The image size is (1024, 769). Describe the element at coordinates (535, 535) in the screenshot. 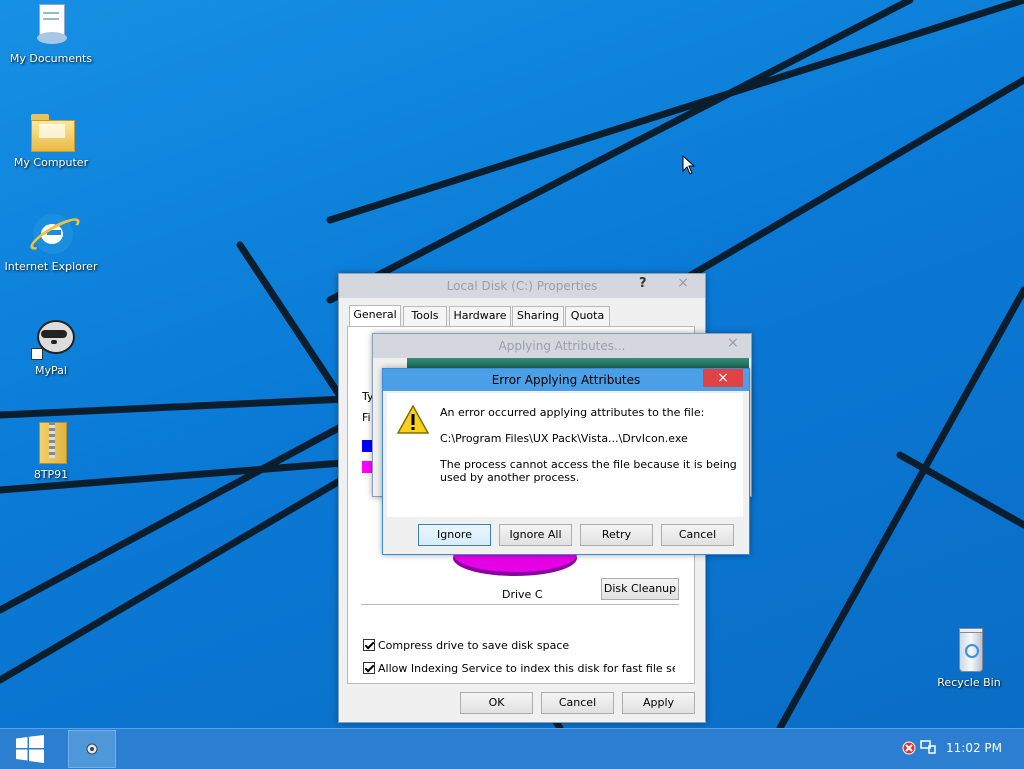

I see `ignore-all-button: Ignore All` at that location.